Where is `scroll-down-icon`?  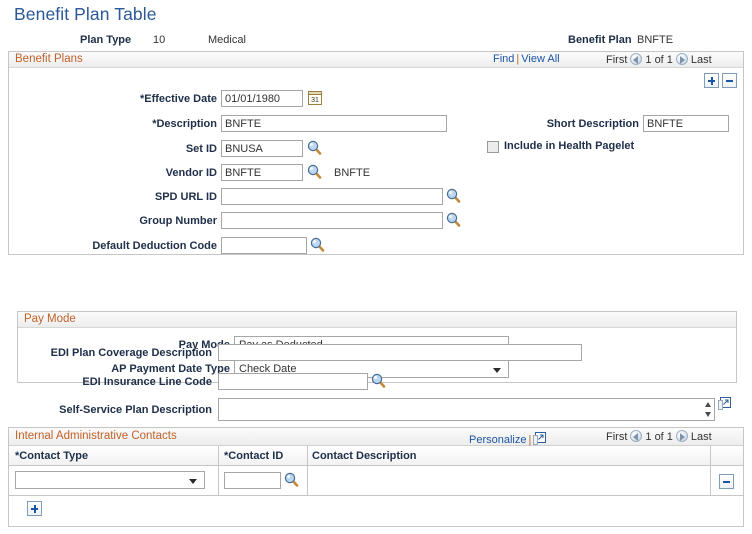
scroll-down-icon is located at coordinates (708, 414).